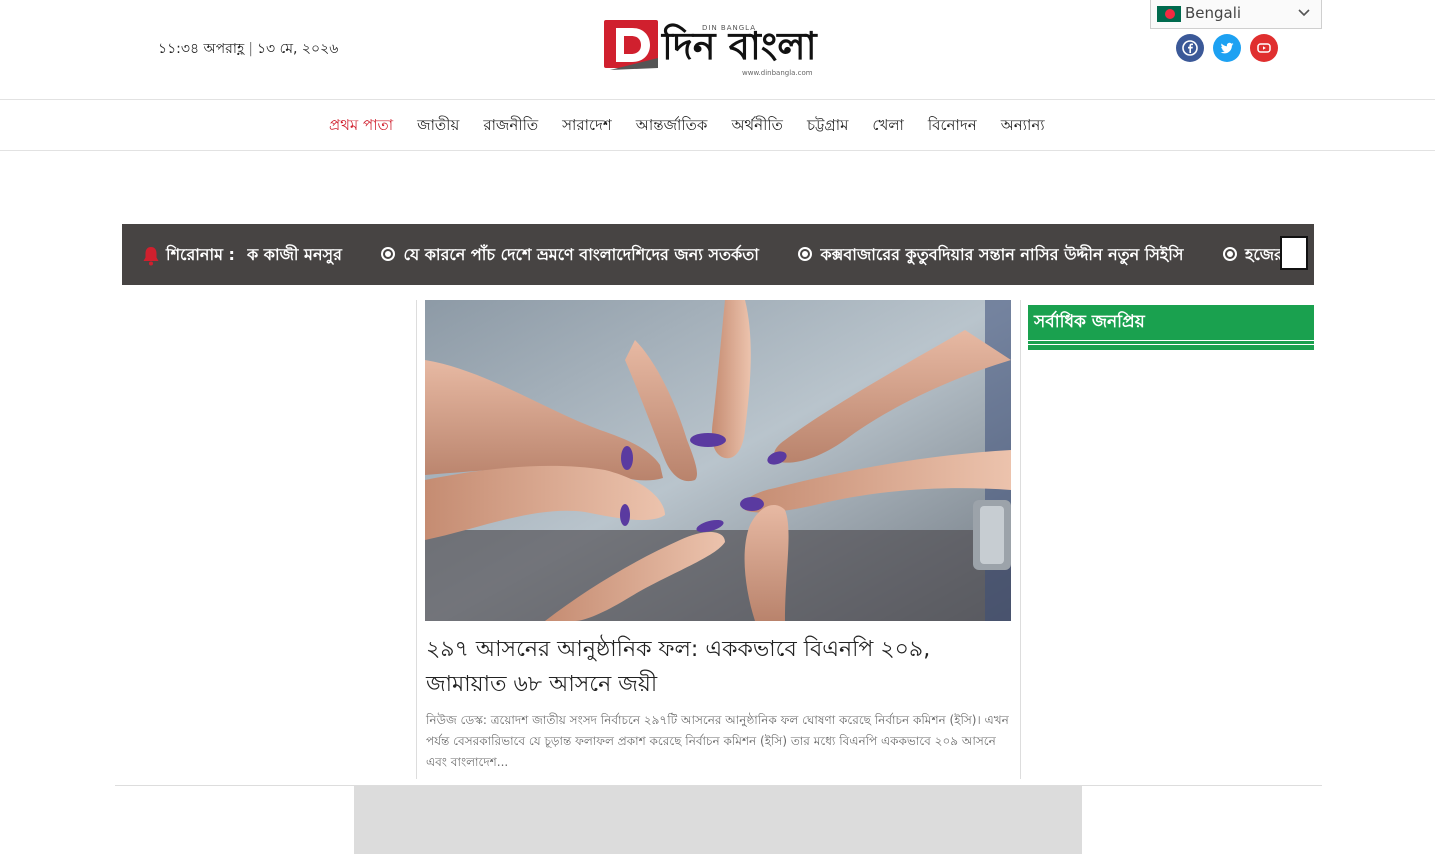  Describe the element at coordinates (1171, 327) in the screenshot. I see `popular-section-header: সর্বাধিক জনপ্রিয়` at that location.